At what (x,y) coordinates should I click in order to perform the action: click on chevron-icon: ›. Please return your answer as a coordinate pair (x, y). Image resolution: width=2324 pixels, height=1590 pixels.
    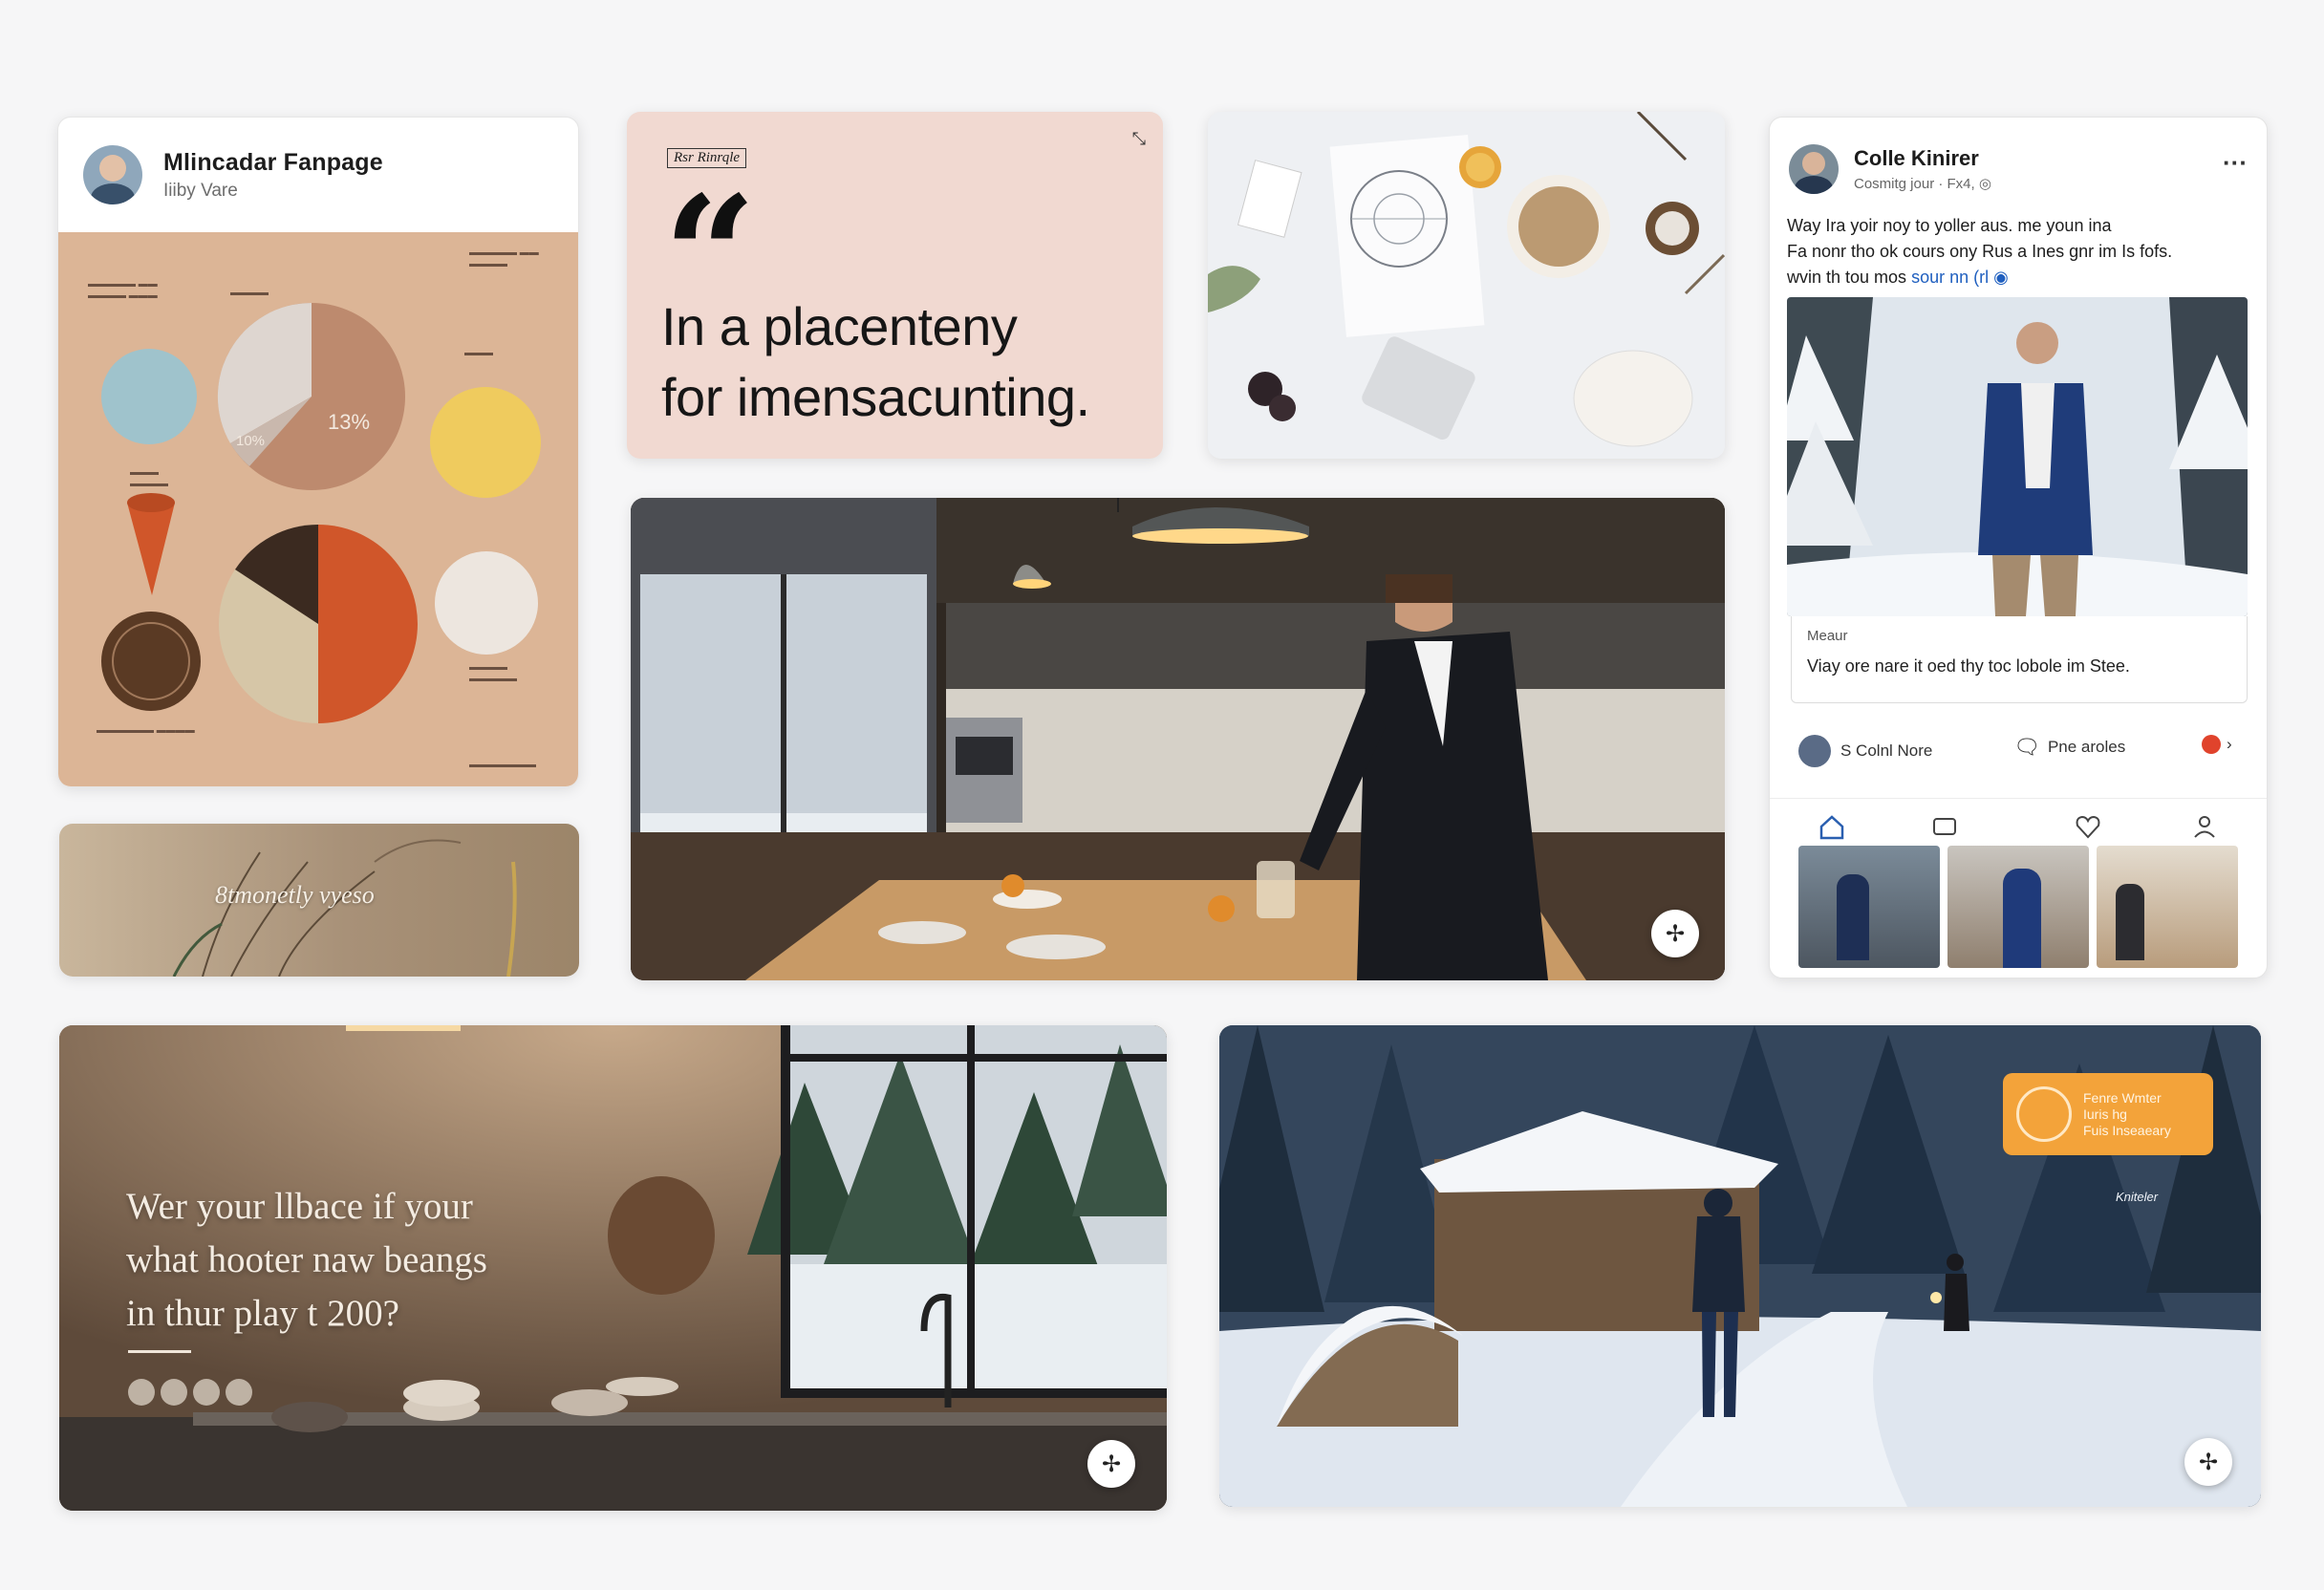
    Looking at the image, I should click on (2229, 744).